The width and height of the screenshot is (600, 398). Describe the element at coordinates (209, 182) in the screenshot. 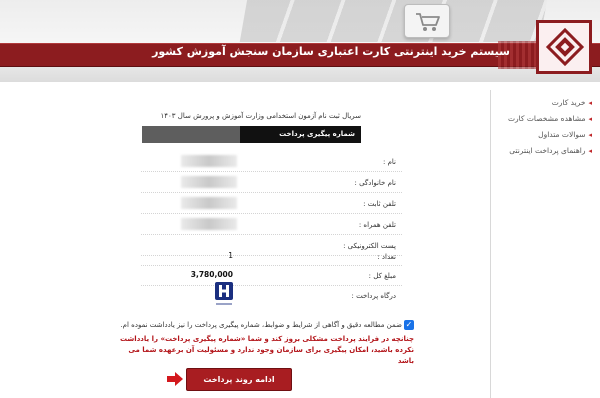

I see `family-value-redacted` at that location.